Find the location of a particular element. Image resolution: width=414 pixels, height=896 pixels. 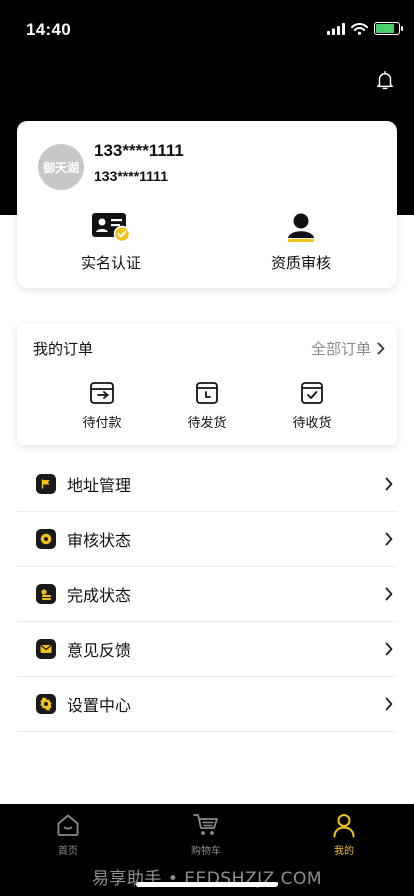

user-name: 133****1111 is located at coordinates (139, 150).